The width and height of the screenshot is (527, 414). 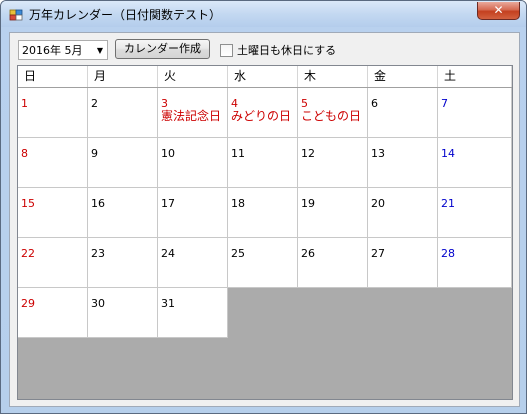 I want to click on calendar-day-cell: 3 憲法記念日, so click(x=193, y=113).